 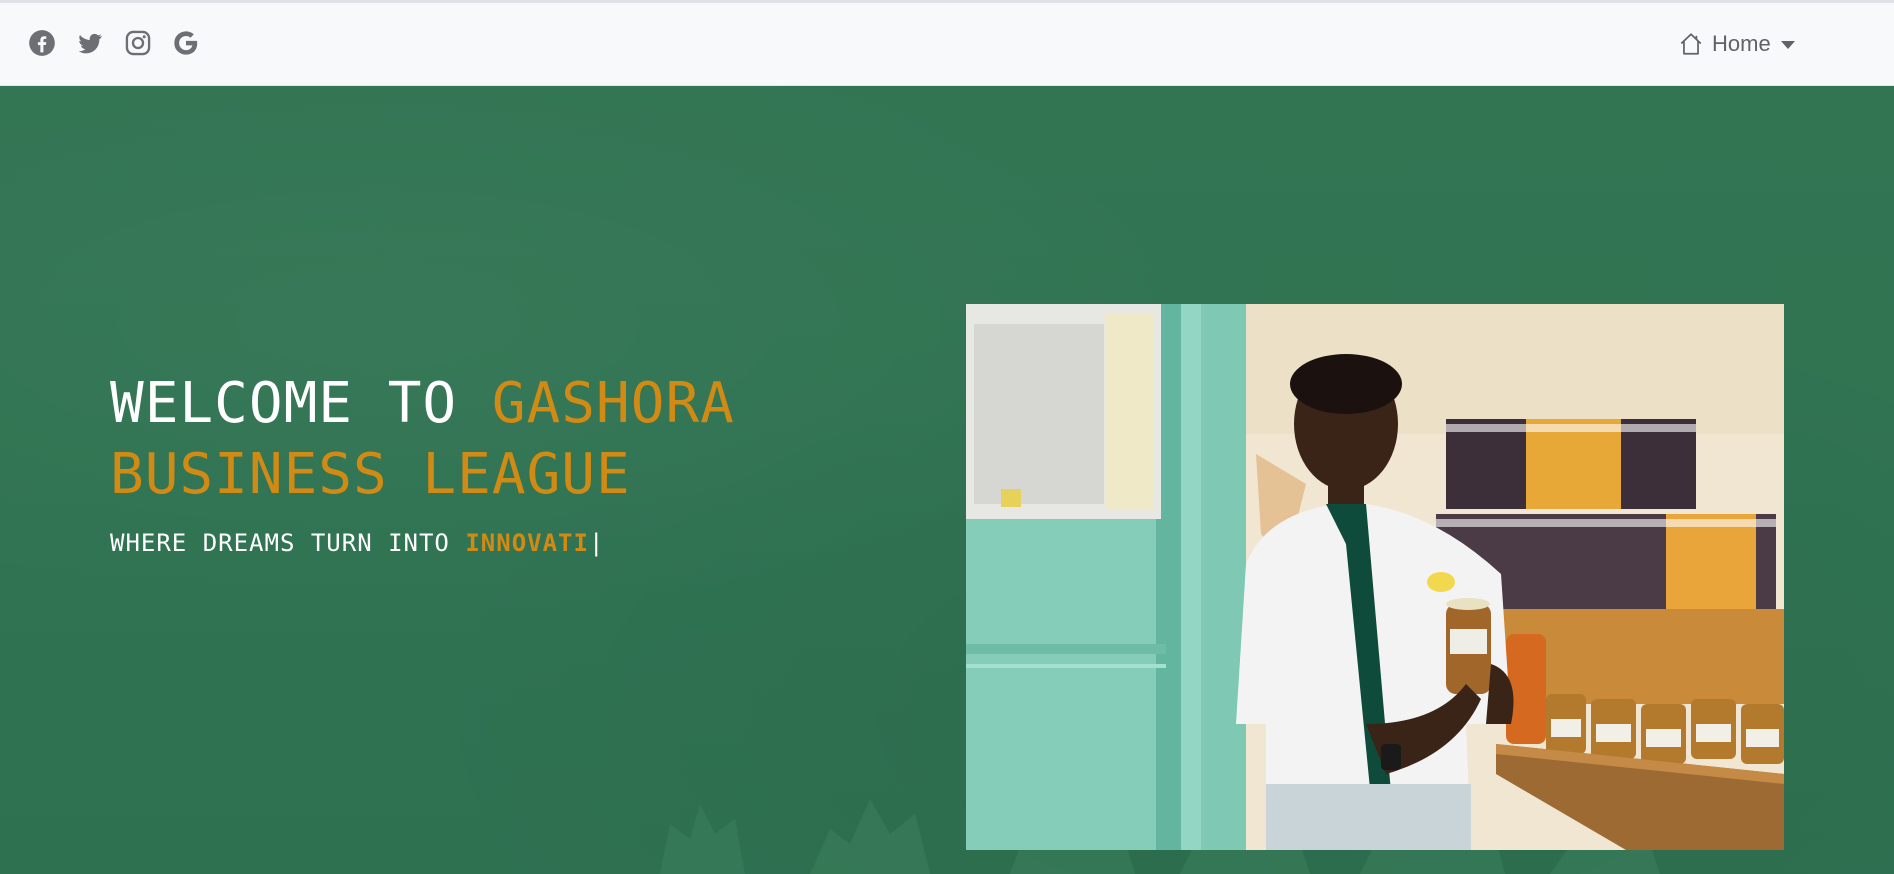 I want to click on hero-tagline: WHERE DREAMS TURN INTO INNOVATI|, so click(x=357, y=543).